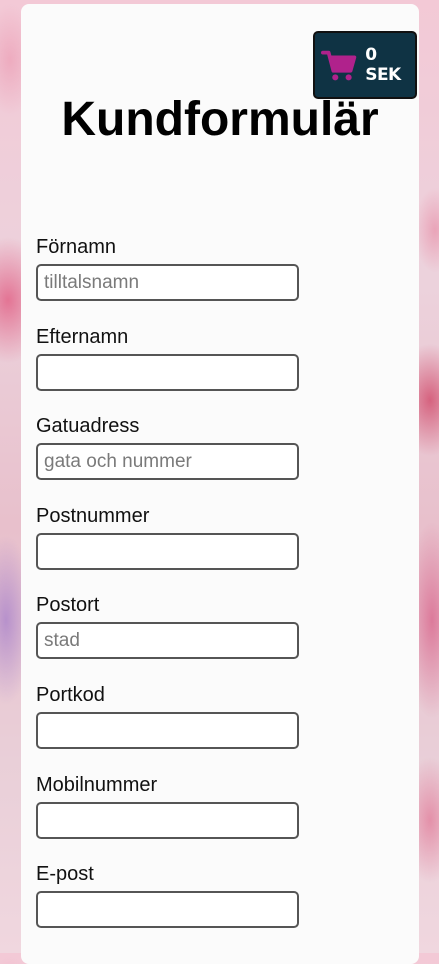  I want to click on postort-input, so click(167, 640).